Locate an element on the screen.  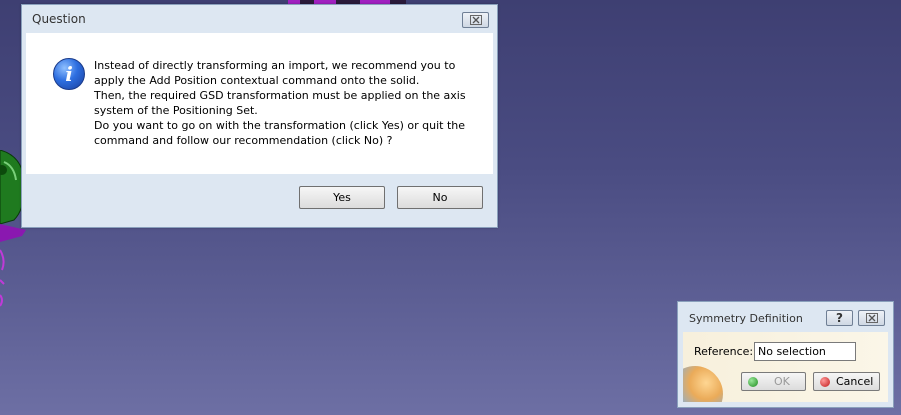
close-button is located at coordinates (475, 20).